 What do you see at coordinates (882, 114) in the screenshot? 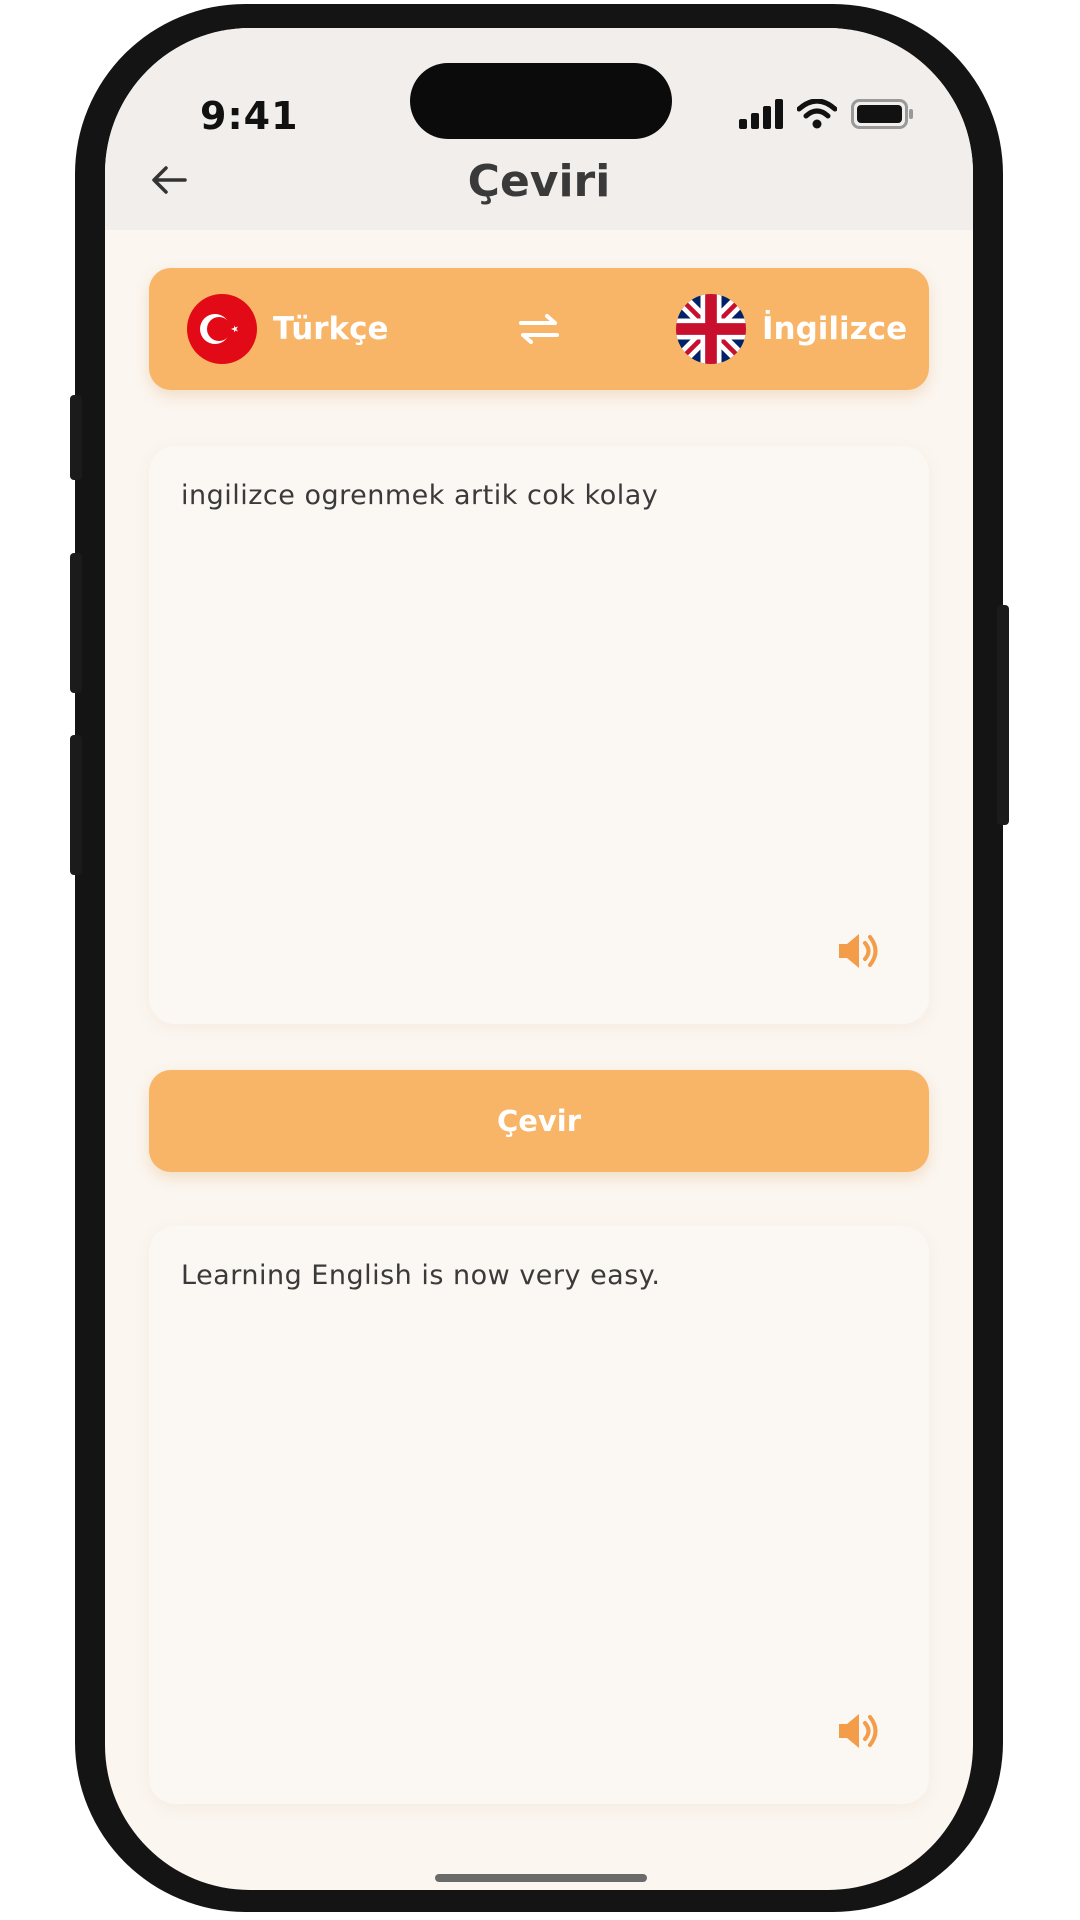
I see `battery-icon` at bounding box center [882, 114].